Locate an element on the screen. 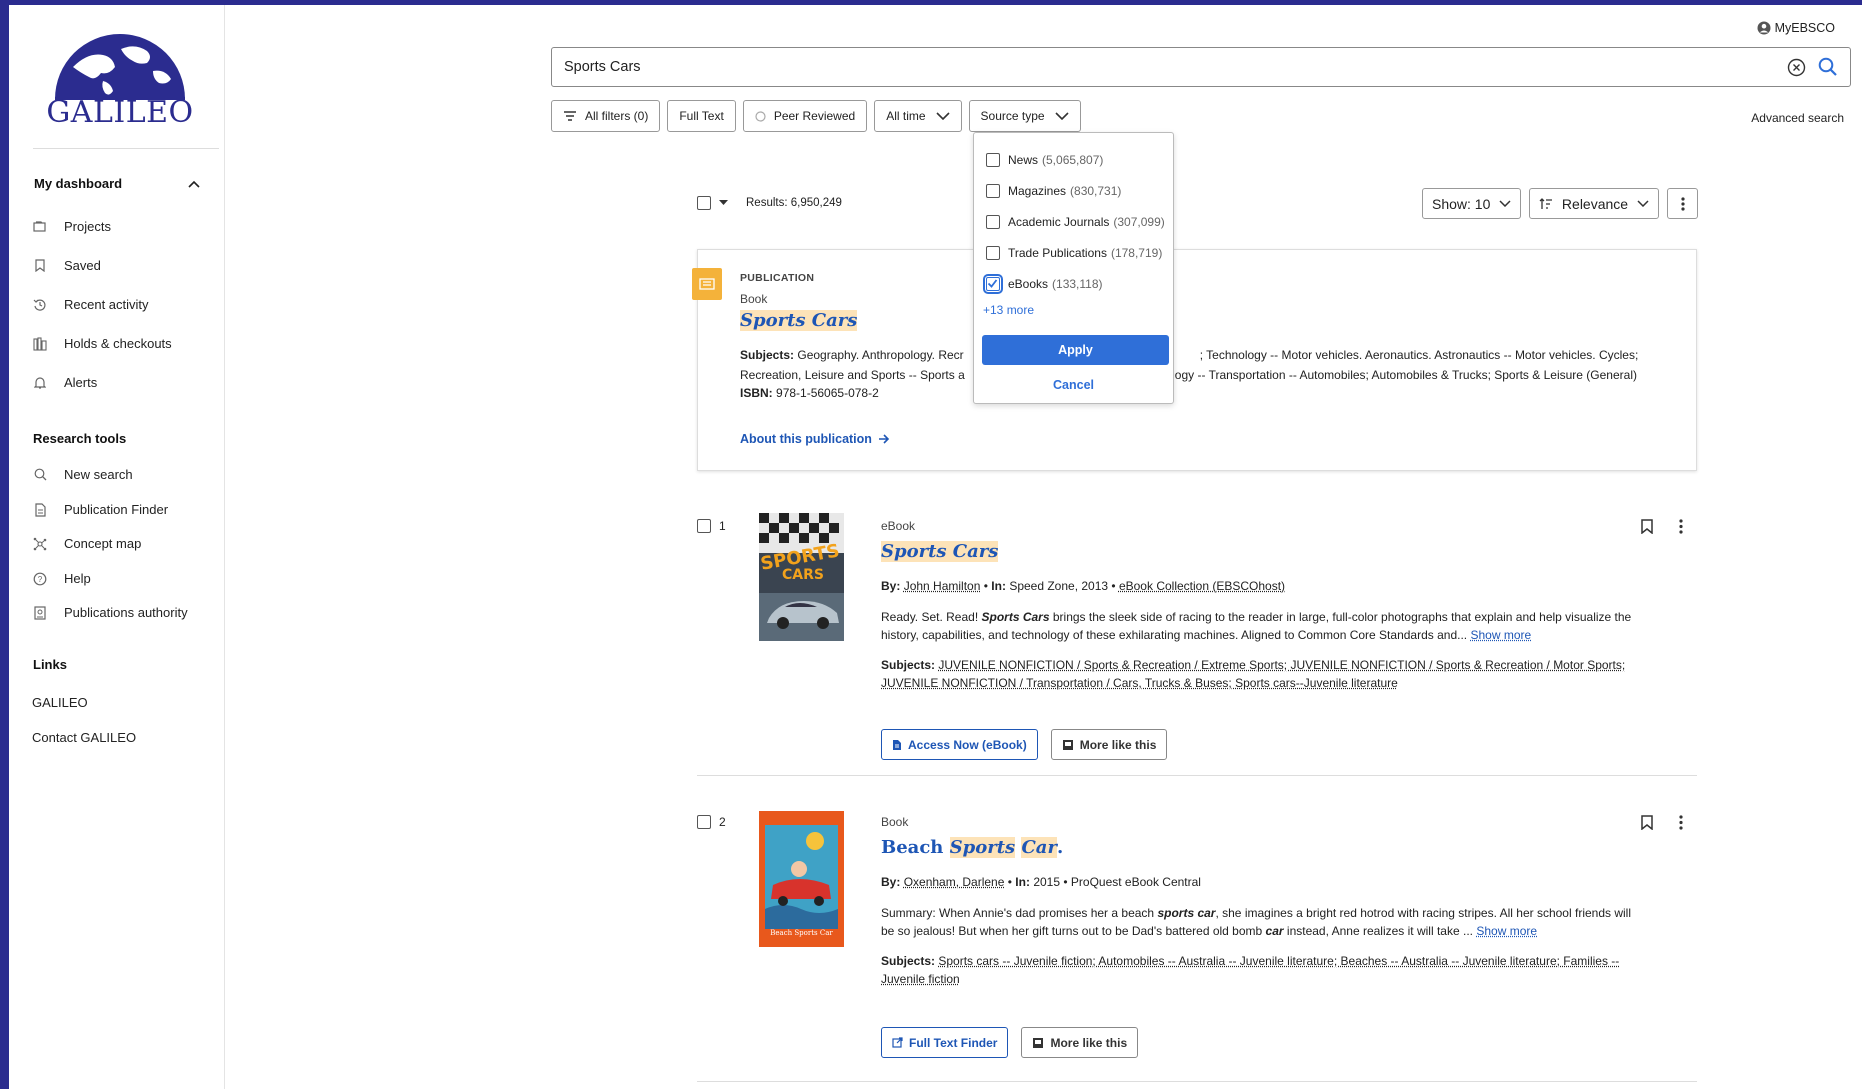  checkbox-checked is located at coordinates (993, 284).